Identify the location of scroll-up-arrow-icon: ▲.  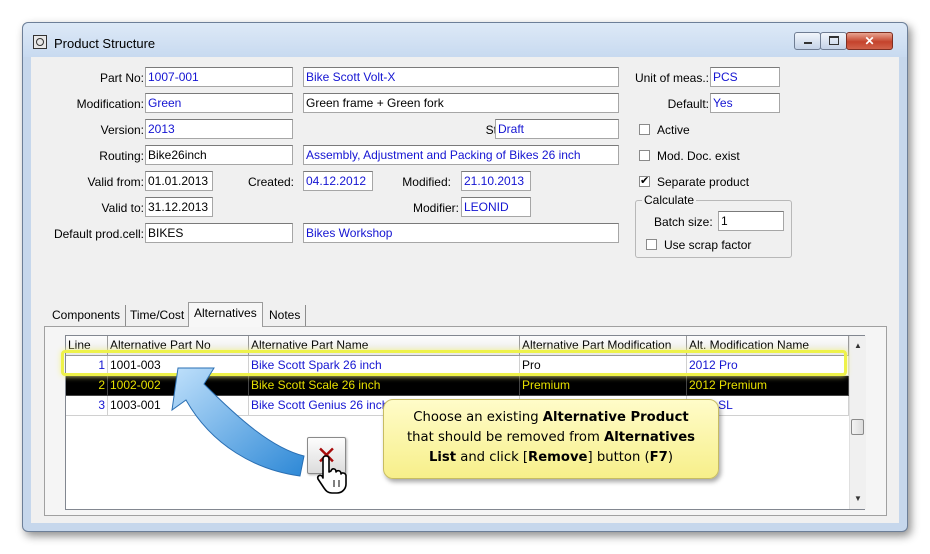
(858, 346).